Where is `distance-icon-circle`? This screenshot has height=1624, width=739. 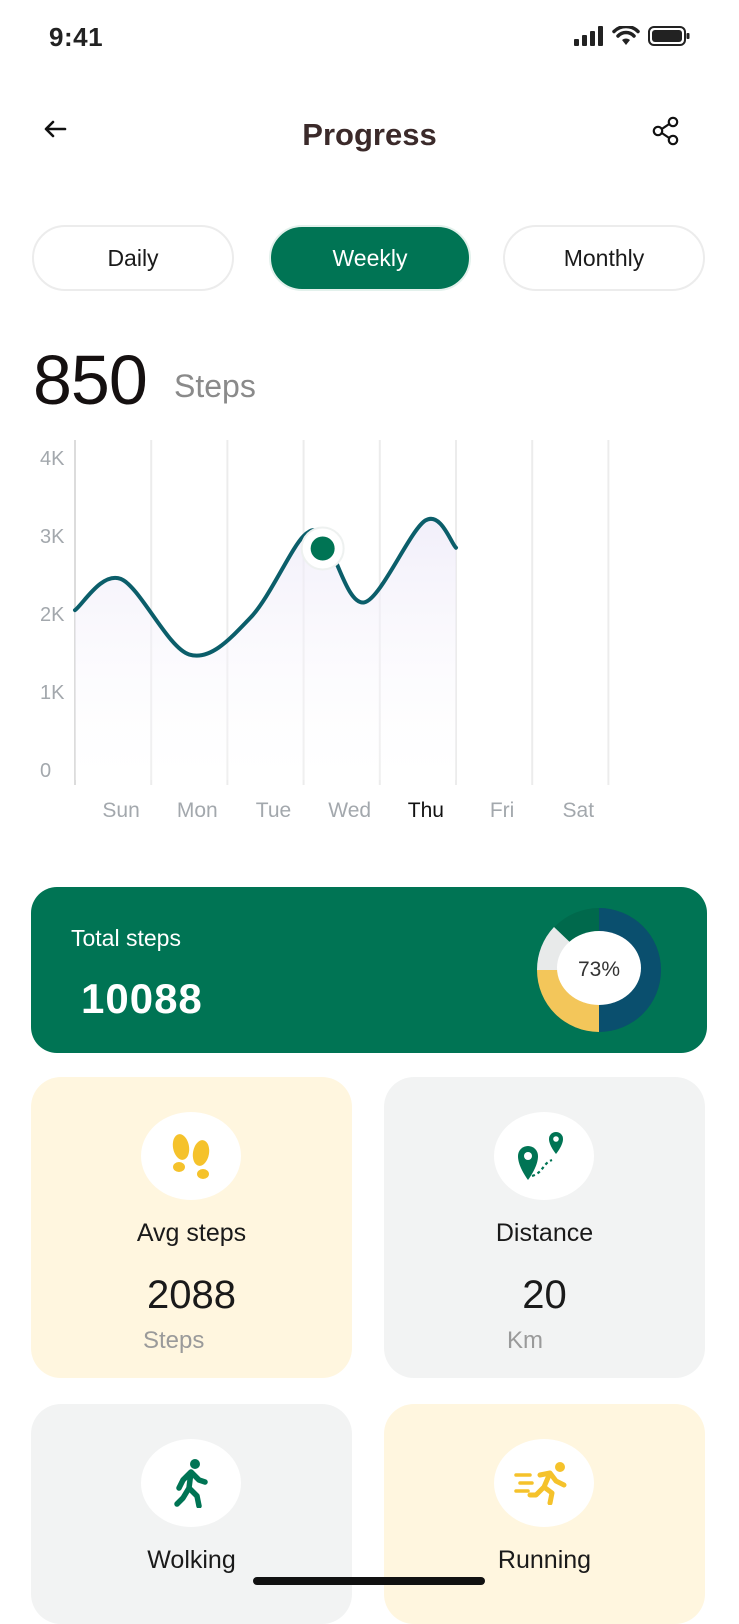 distance-icon-circle is located at coordinates (544, 1156).